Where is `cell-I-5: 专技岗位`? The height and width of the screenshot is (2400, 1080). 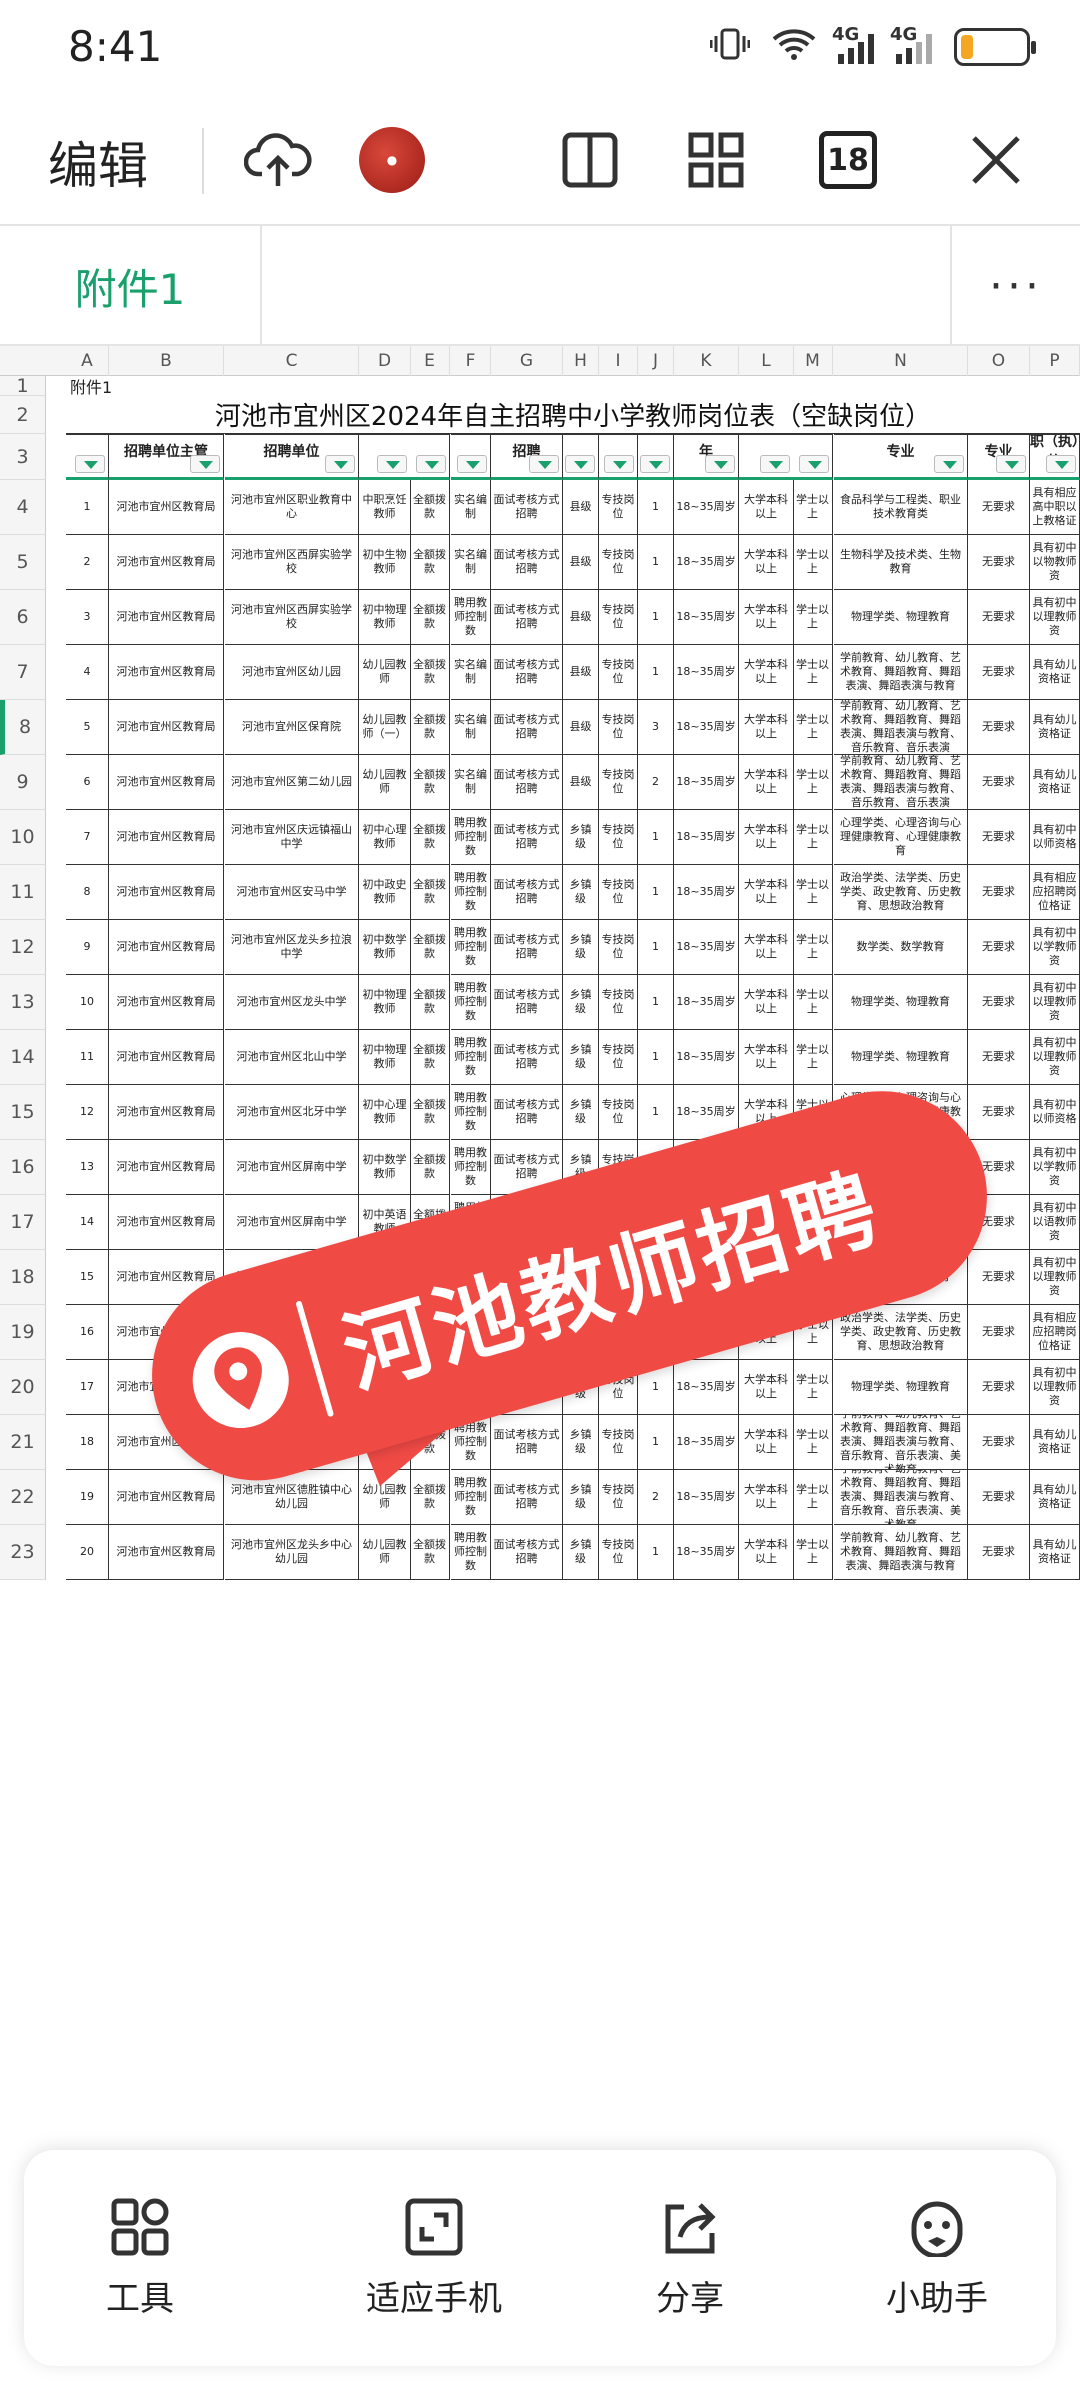
cell-I-5: 专技岗位 is located at coordinates (618, 562).